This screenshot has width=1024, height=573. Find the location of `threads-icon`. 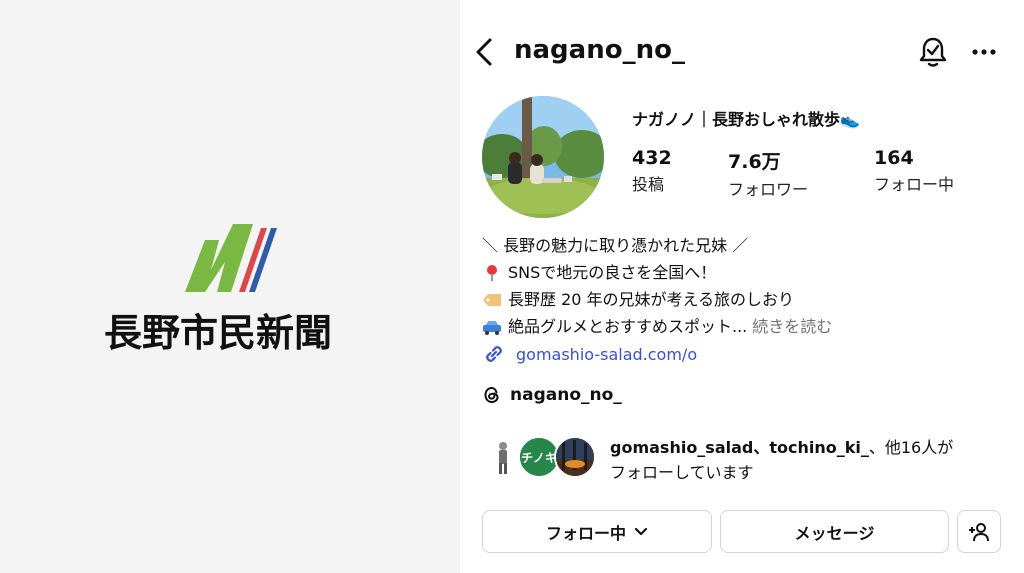

threads-icon is located at coordinates (491, 395).